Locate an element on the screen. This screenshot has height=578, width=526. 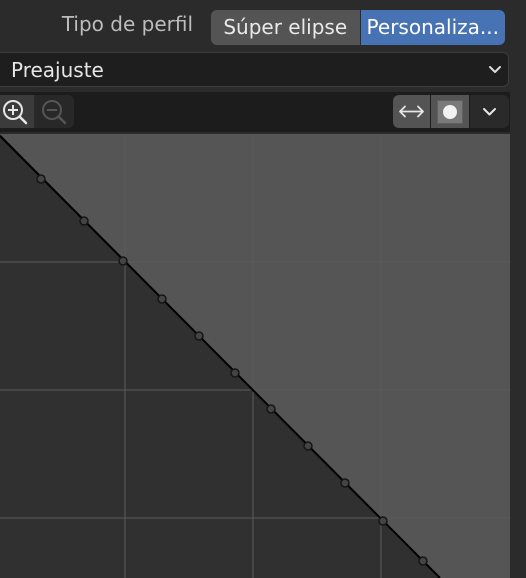
preset-dropdown: Preajuste is located at coordinates (254, 69).